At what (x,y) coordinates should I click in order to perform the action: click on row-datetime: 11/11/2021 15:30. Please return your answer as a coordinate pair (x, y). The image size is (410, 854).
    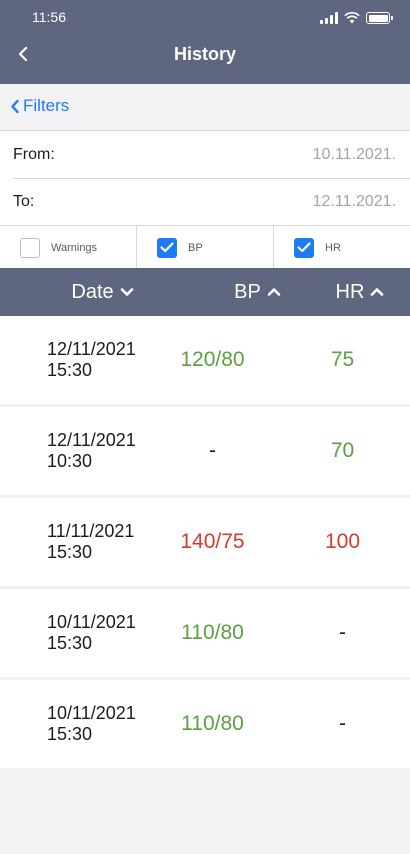
    Looking at the image, I should click on (75, 542).